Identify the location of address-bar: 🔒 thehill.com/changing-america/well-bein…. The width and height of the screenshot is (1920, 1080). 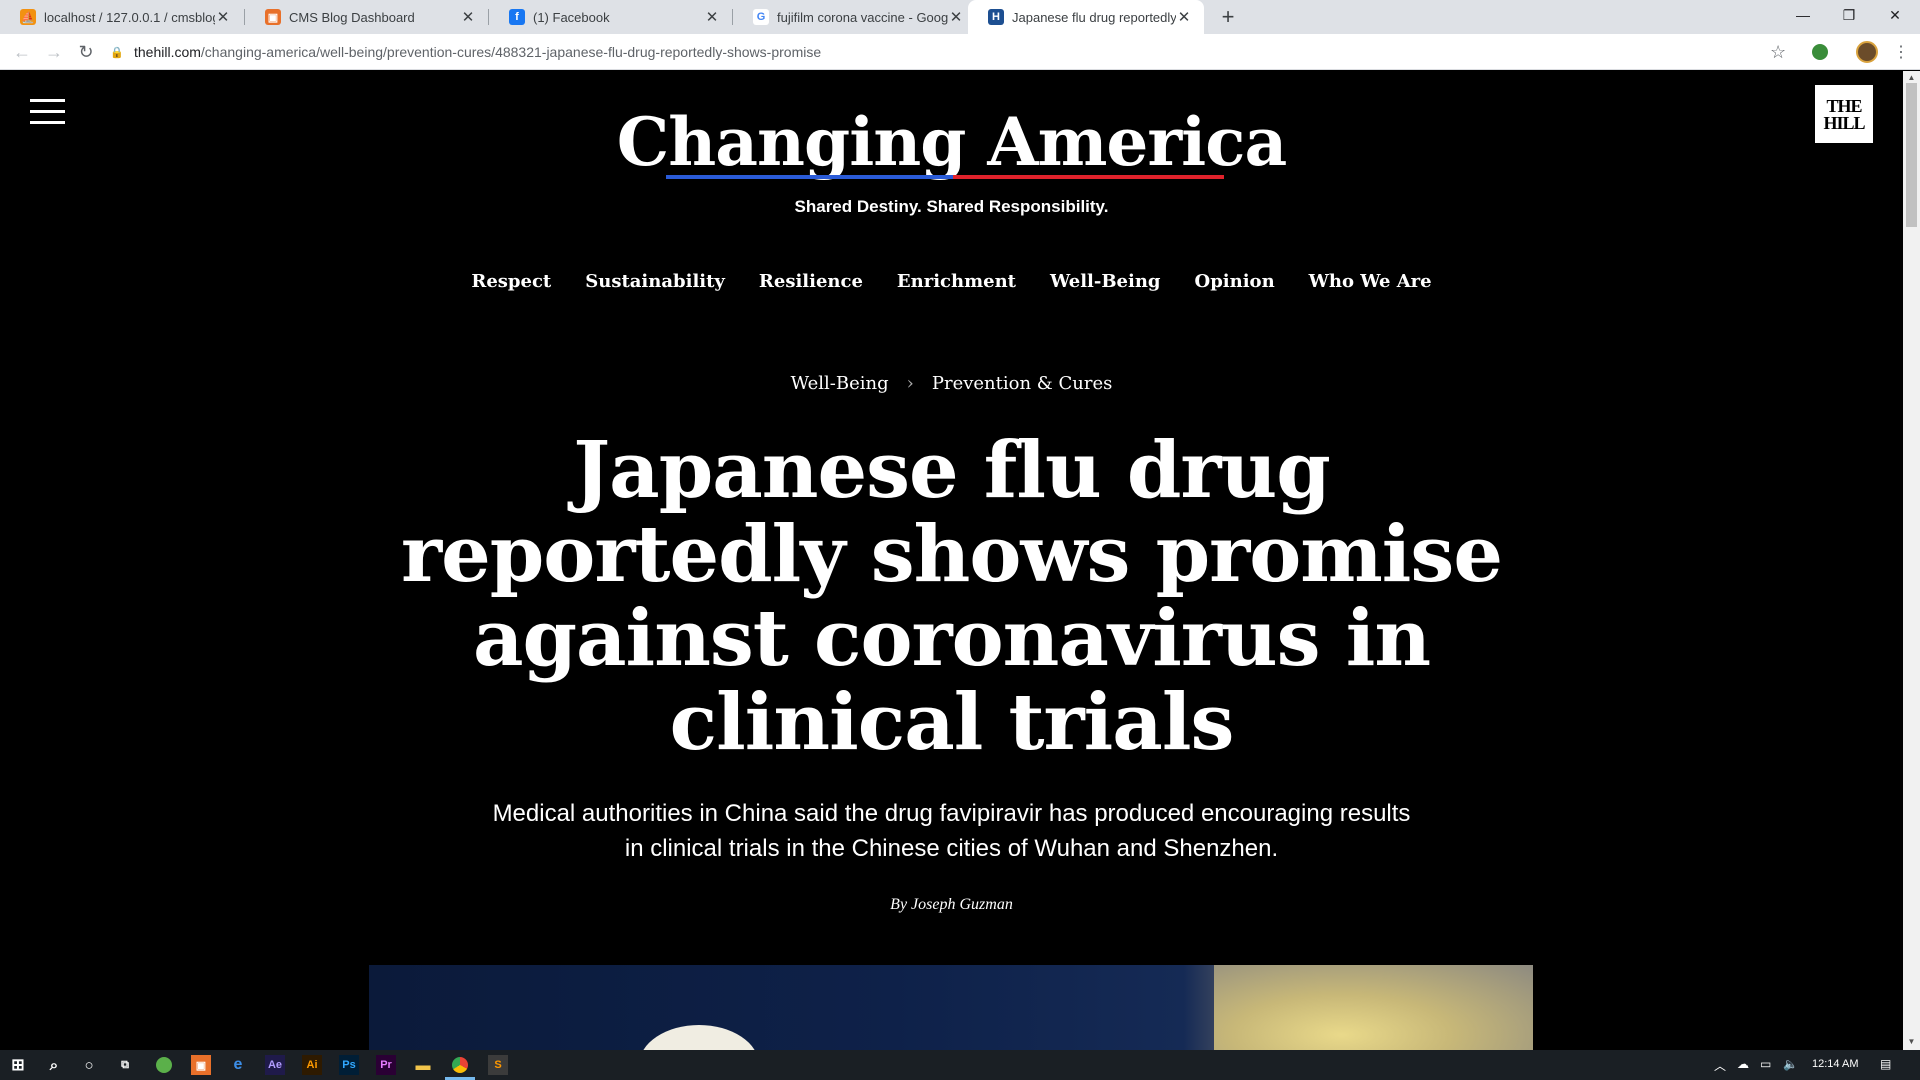
(942, 52).